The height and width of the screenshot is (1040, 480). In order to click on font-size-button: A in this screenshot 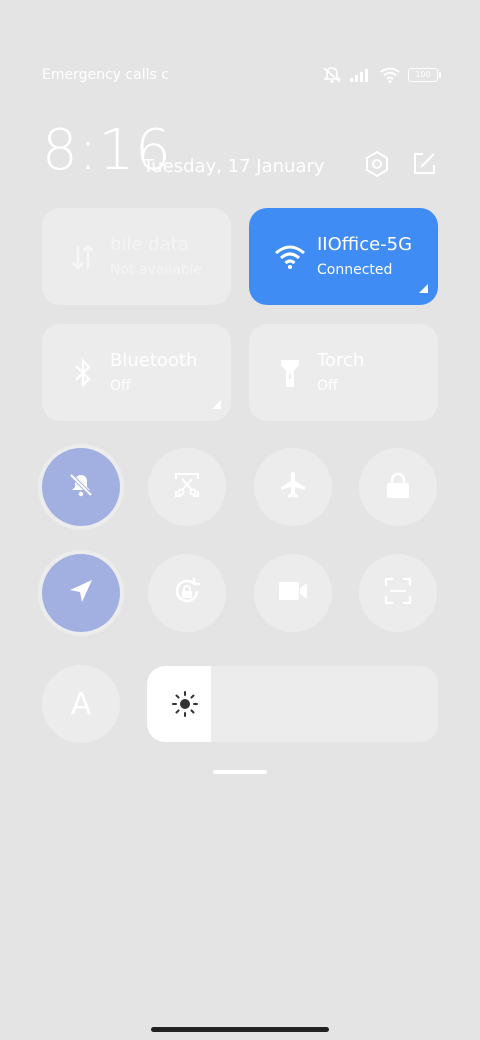, I will do `click(81, 704)`.